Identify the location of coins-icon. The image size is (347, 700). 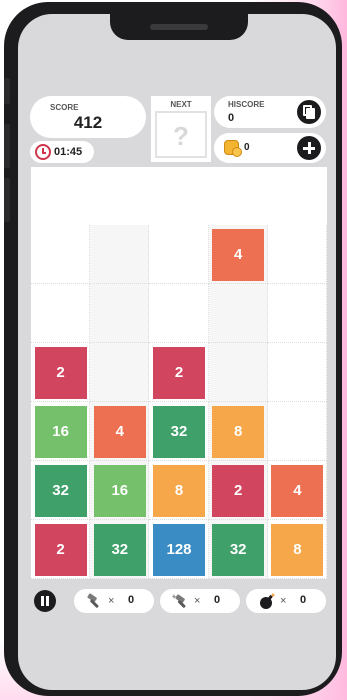
(233, 148).